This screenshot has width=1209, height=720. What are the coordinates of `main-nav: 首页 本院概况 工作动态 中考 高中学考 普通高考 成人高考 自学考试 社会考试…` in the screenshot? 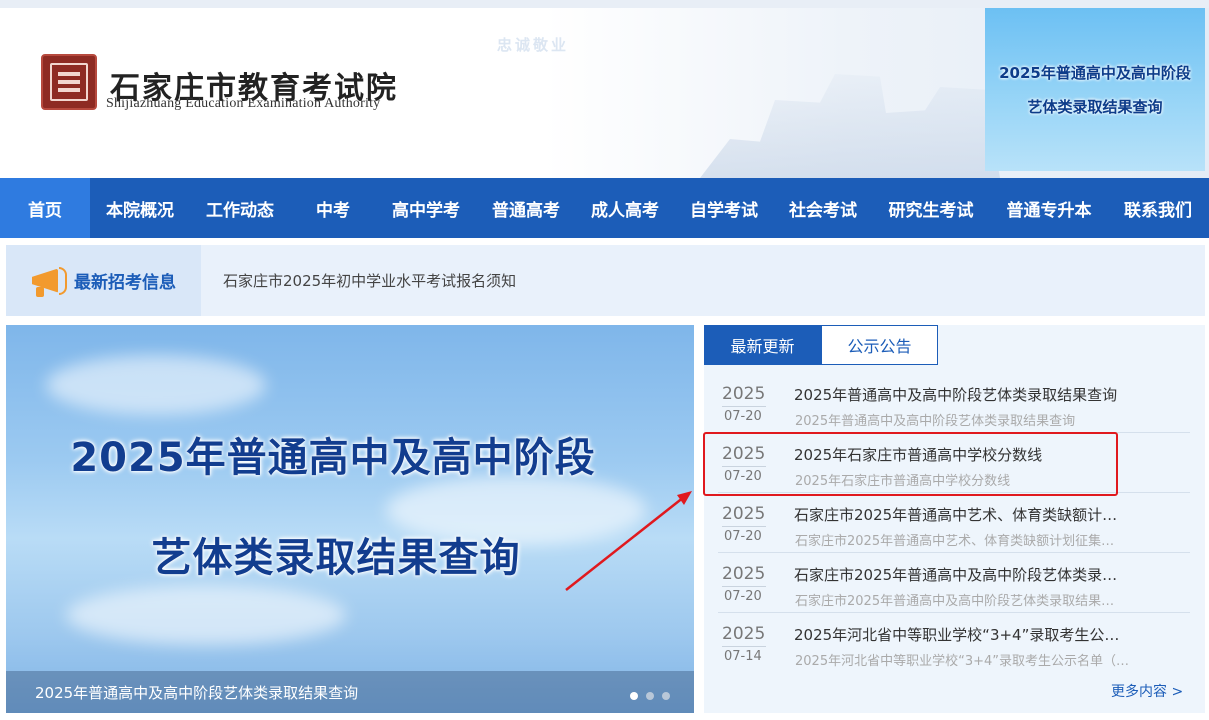 It's located at (604, 208).